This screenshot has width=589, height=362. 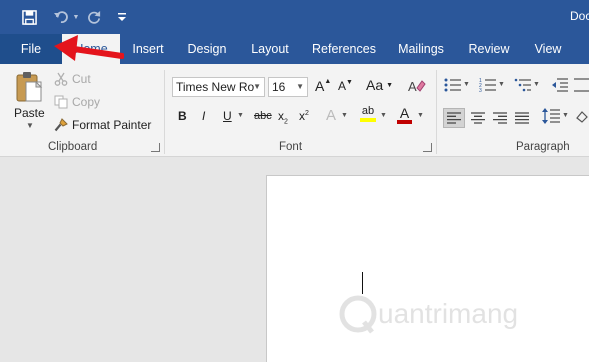 I want to click on clear-formatting-icon: A, so click(x=417, y=86).